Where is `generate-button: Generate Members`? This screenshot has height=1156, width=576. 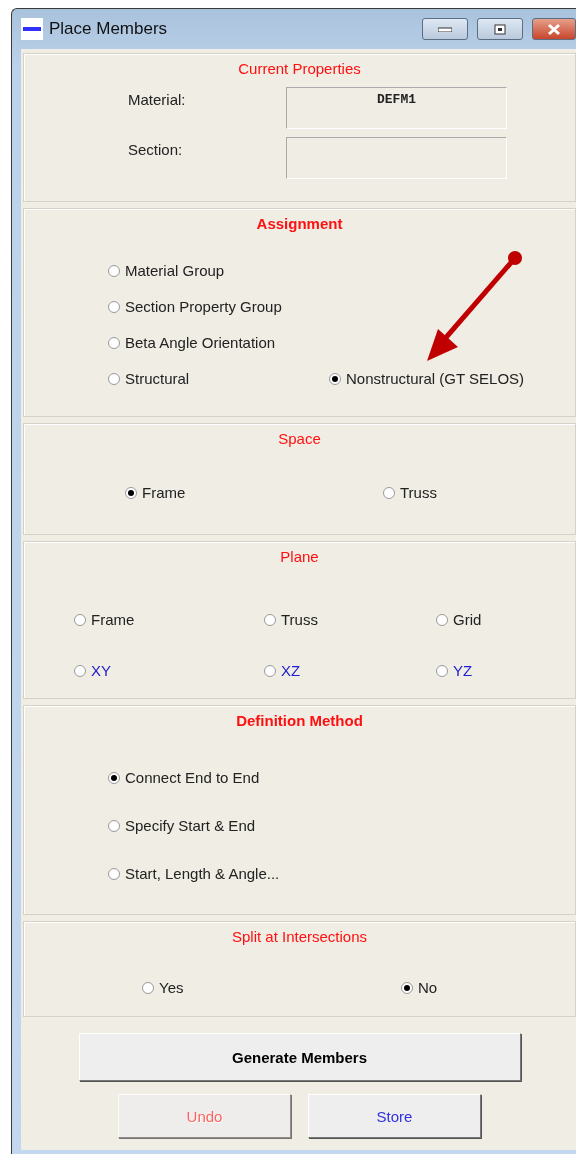 generate-button: Generate Members is located at coordinates (299, 1057).